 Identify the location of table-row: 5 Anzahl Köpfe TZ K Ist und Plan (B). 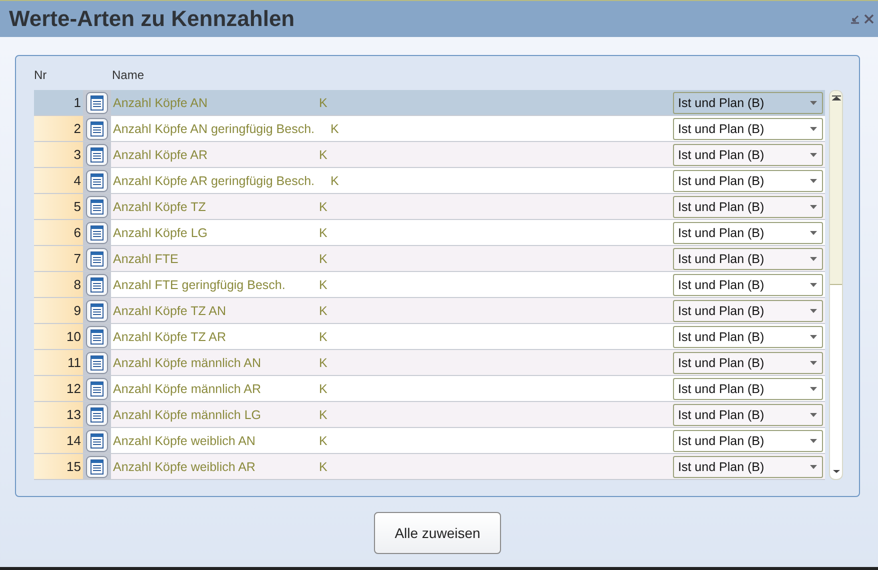
(429, 207).